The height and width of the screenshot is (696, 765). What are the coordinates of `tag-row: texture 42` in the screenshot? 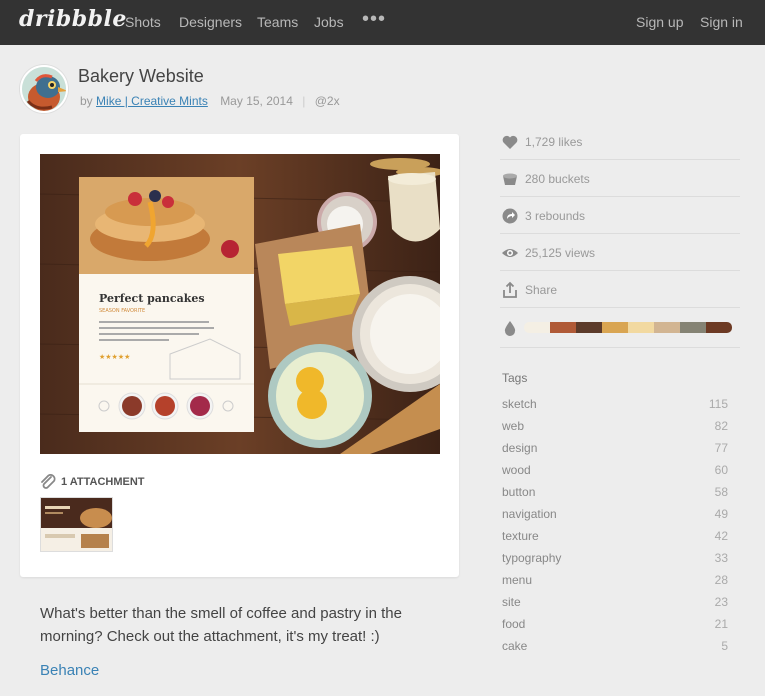 It's located at (615, 540).